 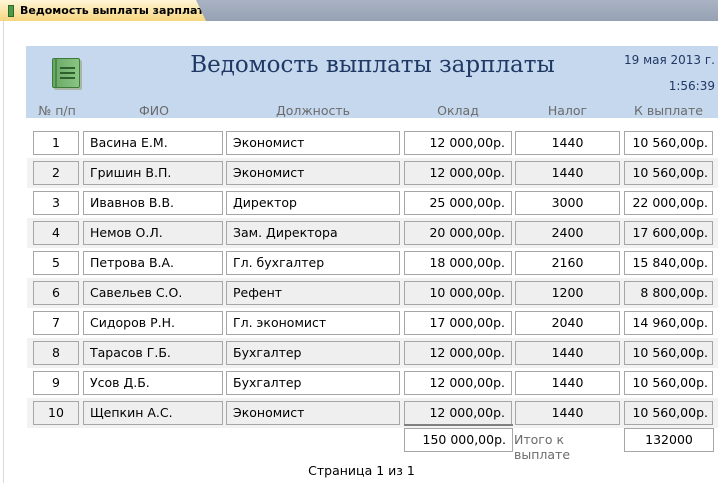 I want to click on column-header-salary: Оклад, so click(x=458, y=110).